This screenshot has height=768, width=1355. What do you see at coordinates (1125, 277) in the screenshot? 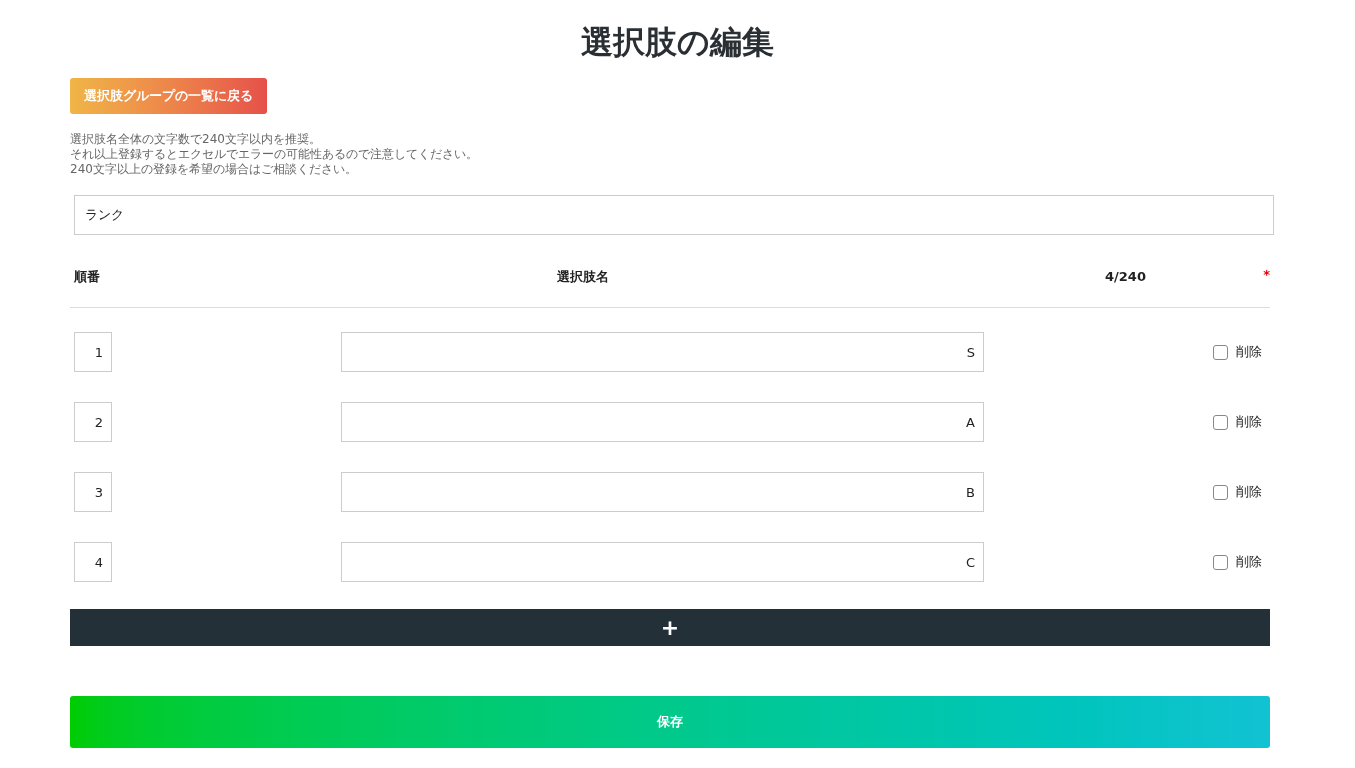
I see `count-text: 4/240` at bounding box center [1125, 277].